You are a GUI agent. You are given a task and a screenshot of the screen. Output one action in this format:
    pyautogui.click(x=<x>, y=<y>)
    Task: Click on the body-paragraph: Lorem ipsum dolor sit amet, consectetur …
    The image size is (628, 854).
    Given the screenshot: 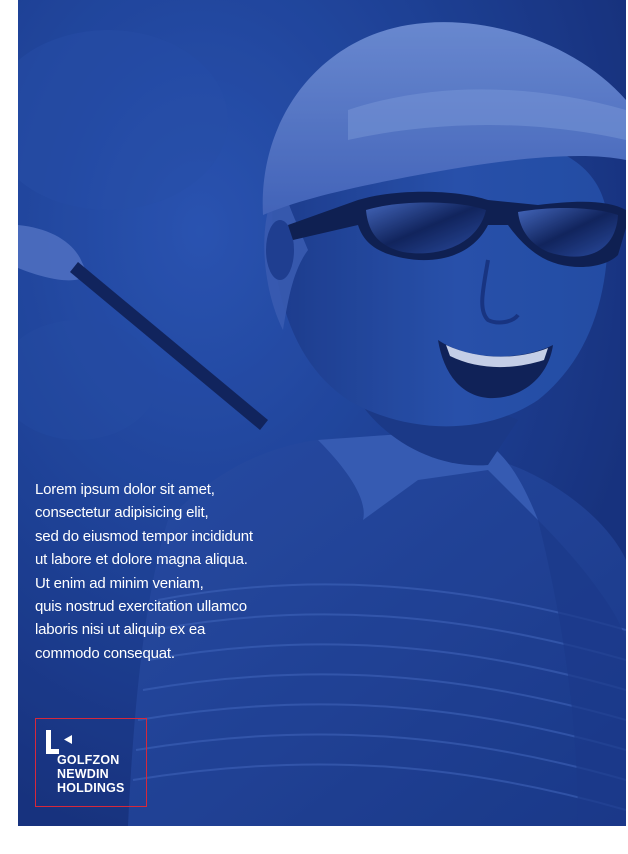 What is the action you would take?
    pyautogui.click(x=185, y=571)
    